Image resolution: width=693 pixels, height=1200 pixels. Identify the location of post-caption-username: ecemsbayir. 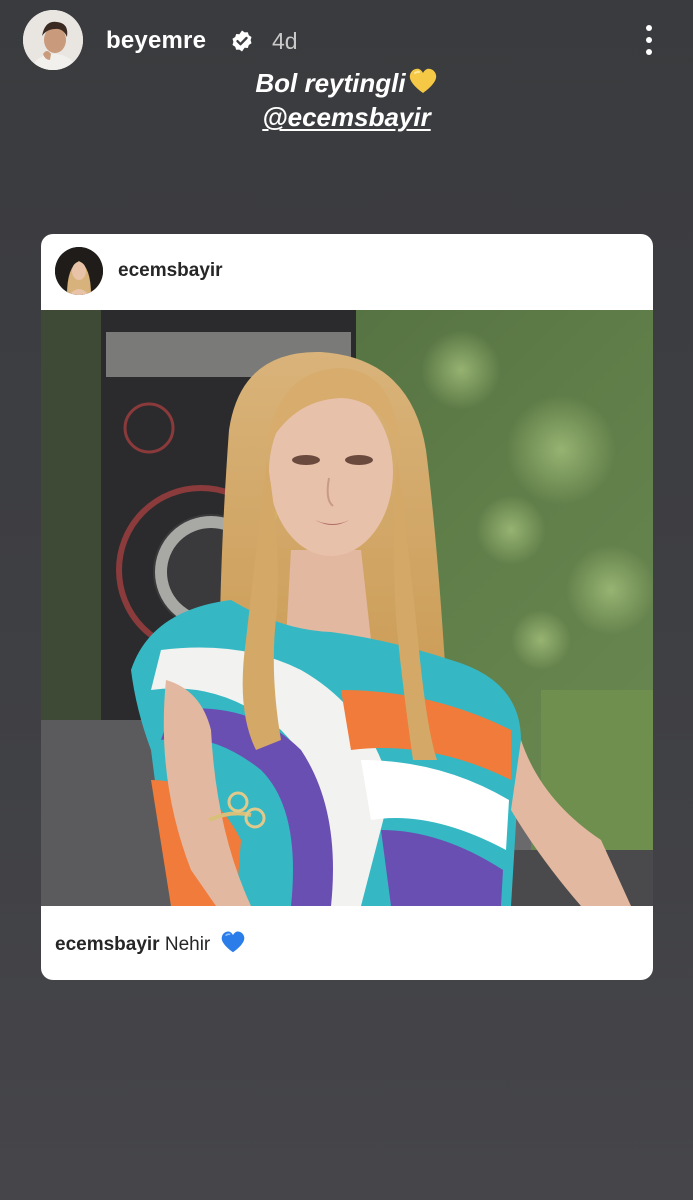
(107, 944).